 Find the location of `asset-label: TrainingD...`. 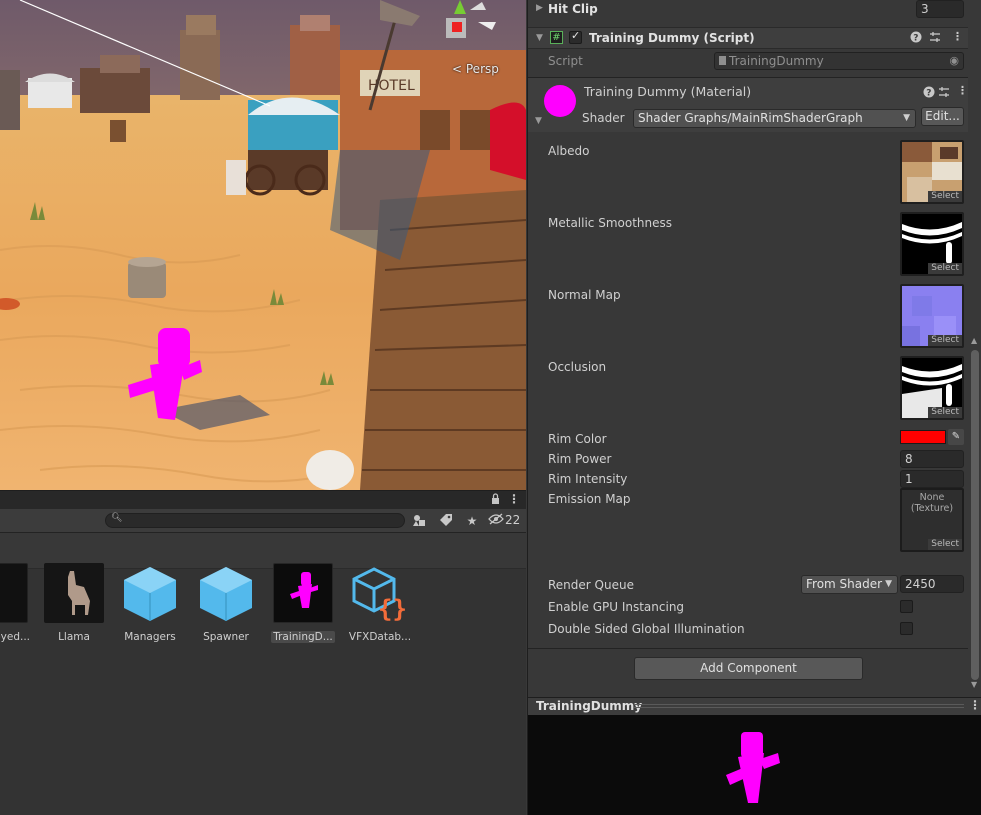

asset-label: TrainingD... is located at coordinates (303, 637).